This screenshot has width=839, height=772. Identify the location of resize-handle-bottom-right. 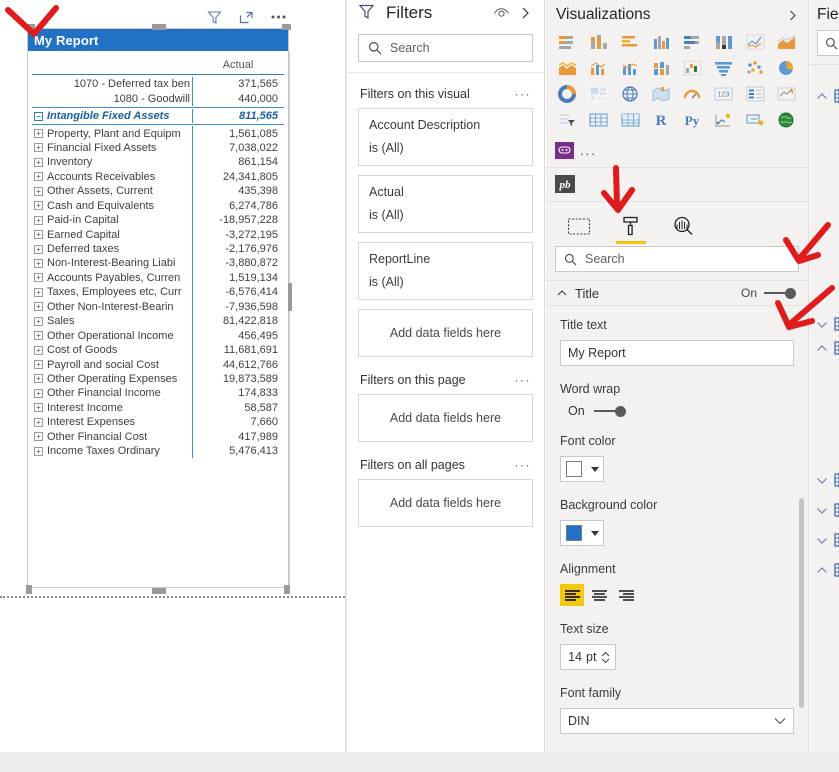
(287, 589).